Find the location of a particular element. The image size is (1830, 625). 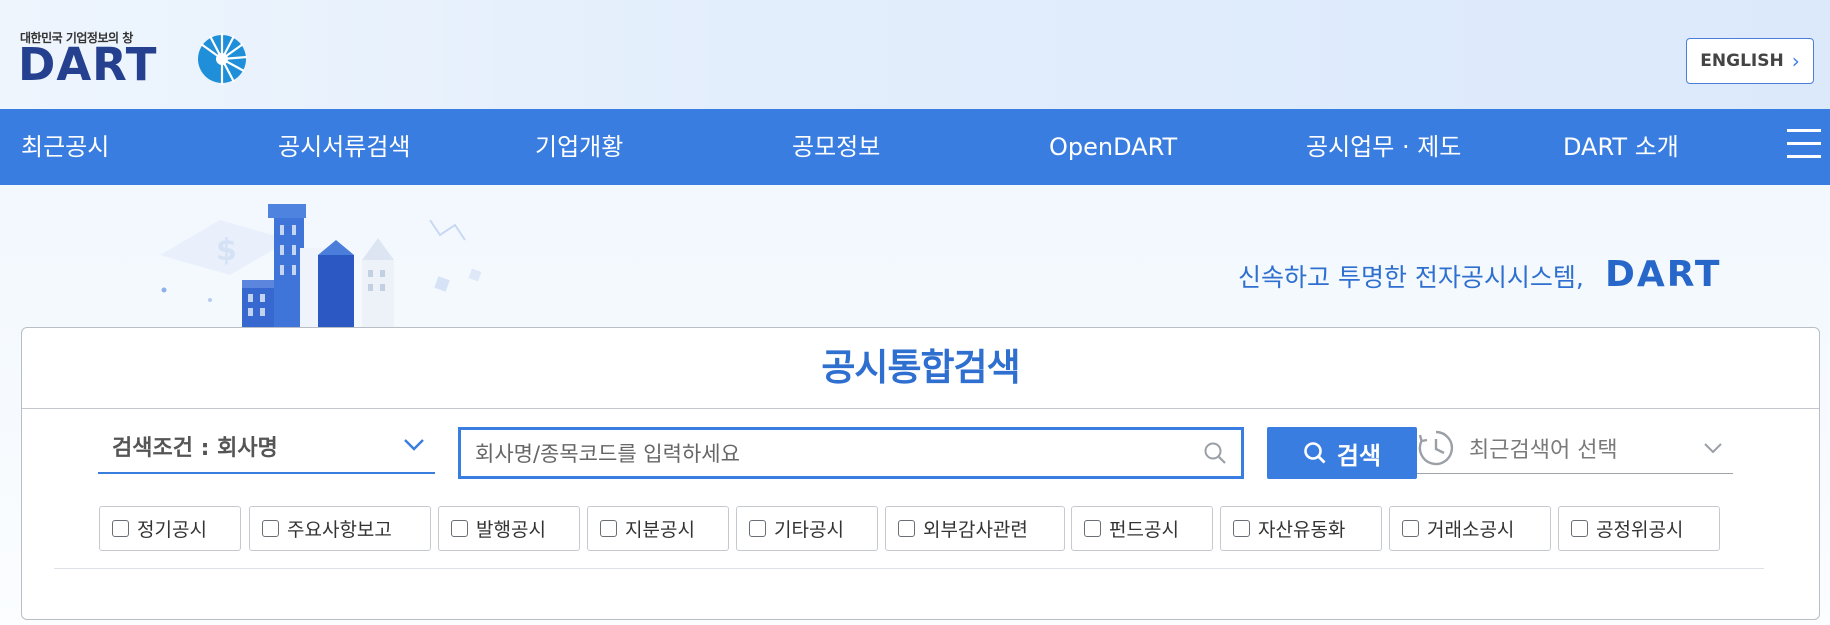

filter-label: 공정위공시 is located at coordinates (1640, 530).